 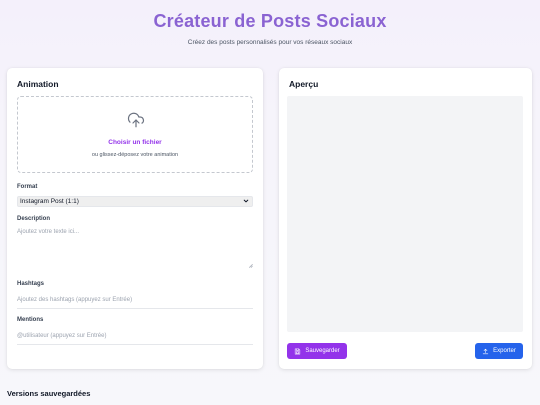 I want to click on save-button-label: Sauvegarder, so click(x=322, y=351).